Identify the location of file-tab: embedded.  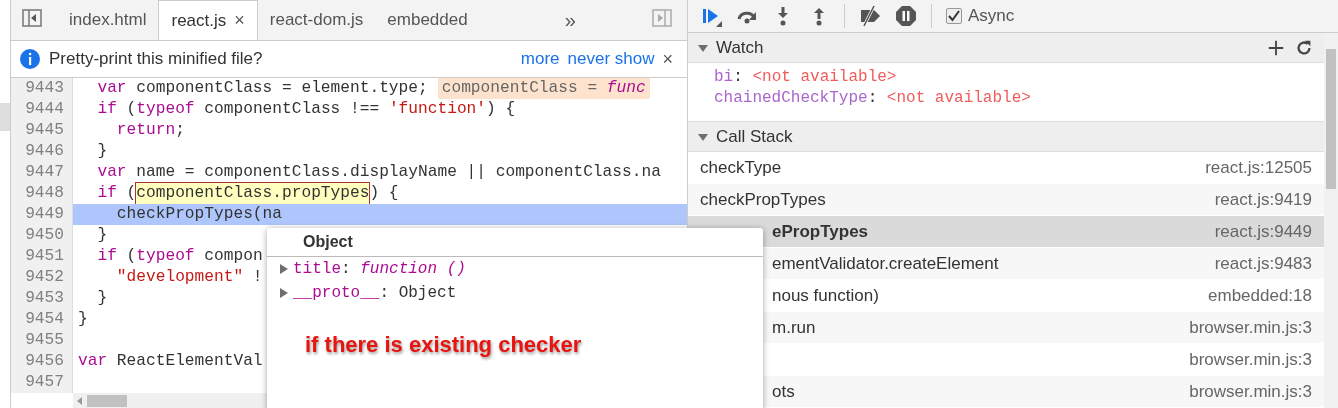
(427, 20).